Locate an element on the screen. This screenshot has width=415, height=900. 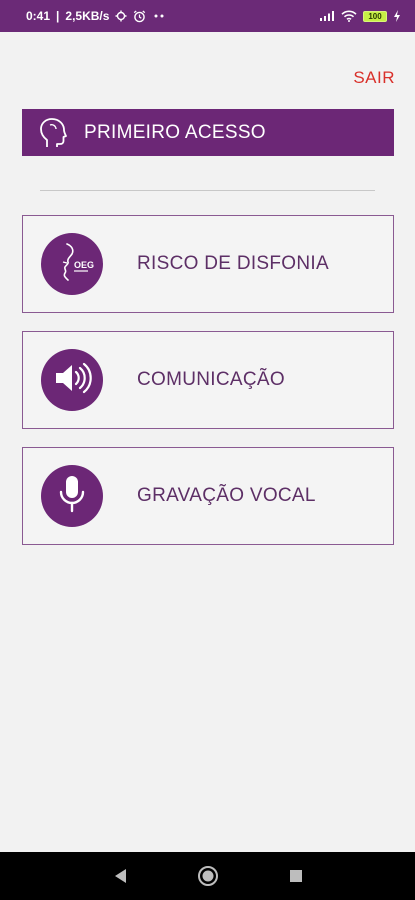
usb-settings-icon is located at coordinates (121, 16).